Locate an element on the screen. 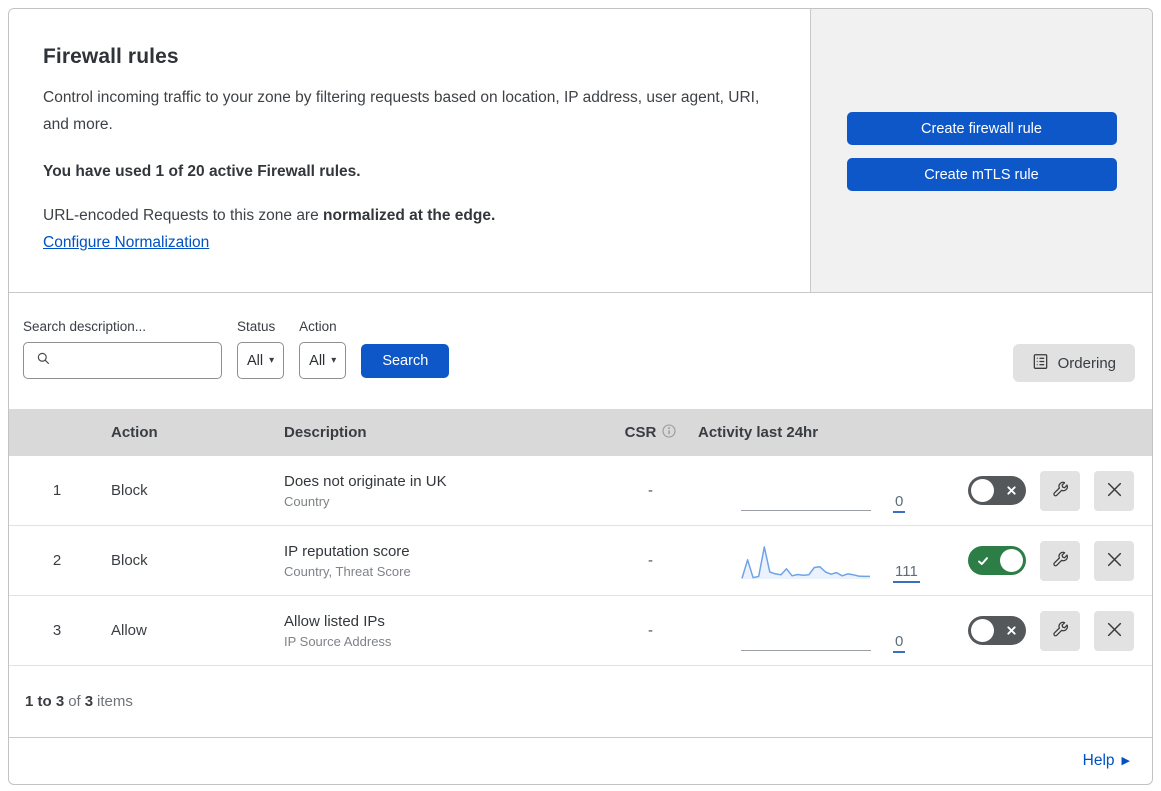 This screenshot has height=791, width=1161. rule-description-cell: Allow listed IPs IP Source Address is located at coordinates (440, 631).